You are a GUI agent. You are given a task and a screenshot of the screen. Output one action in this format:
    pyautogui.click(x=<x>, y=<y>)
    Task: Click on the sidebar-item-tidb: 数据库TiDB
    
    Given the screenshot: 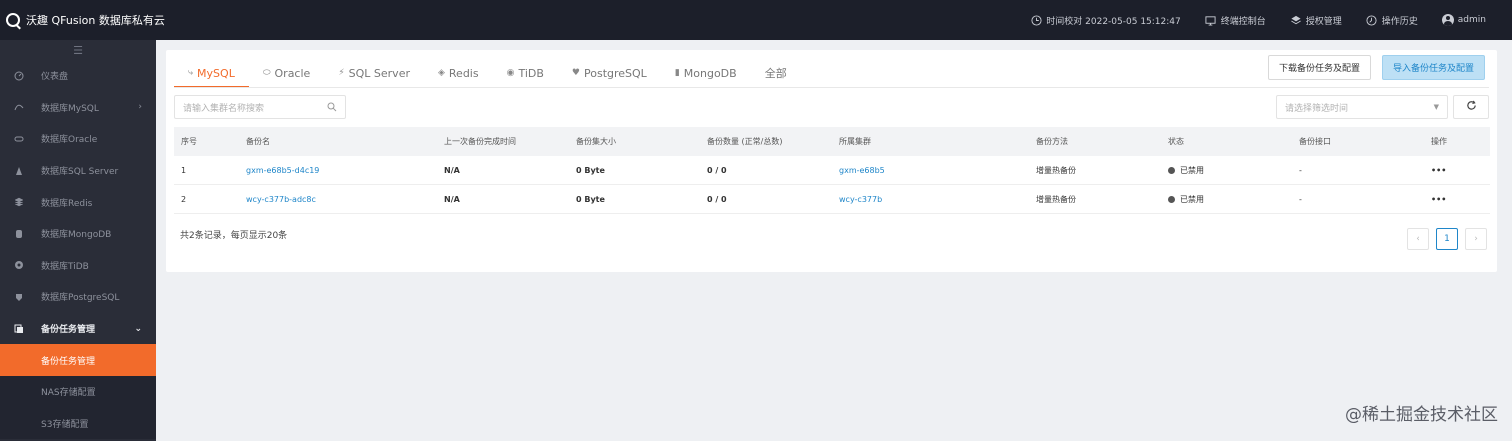 What is the action you would take?
    pyautogui.click(x=78, y=266)
    